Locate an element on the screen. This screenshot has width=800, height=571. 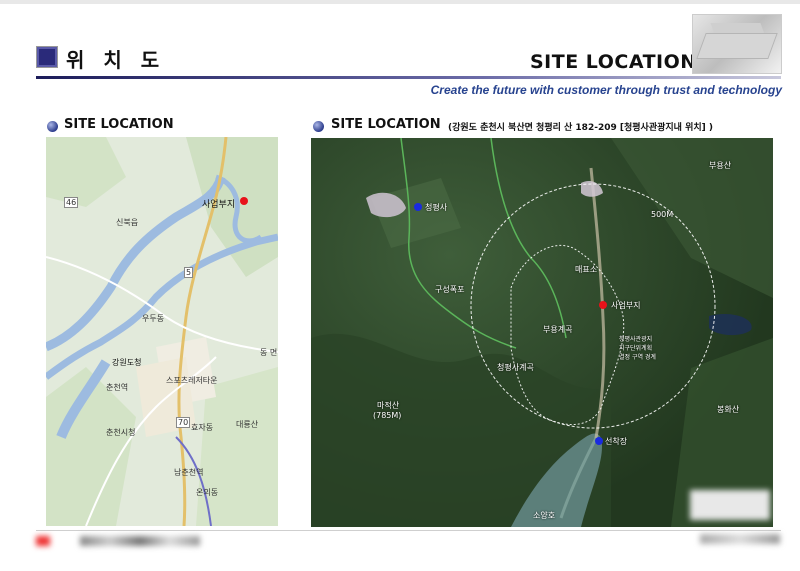
header-divider is located at coordinates (408, 77).